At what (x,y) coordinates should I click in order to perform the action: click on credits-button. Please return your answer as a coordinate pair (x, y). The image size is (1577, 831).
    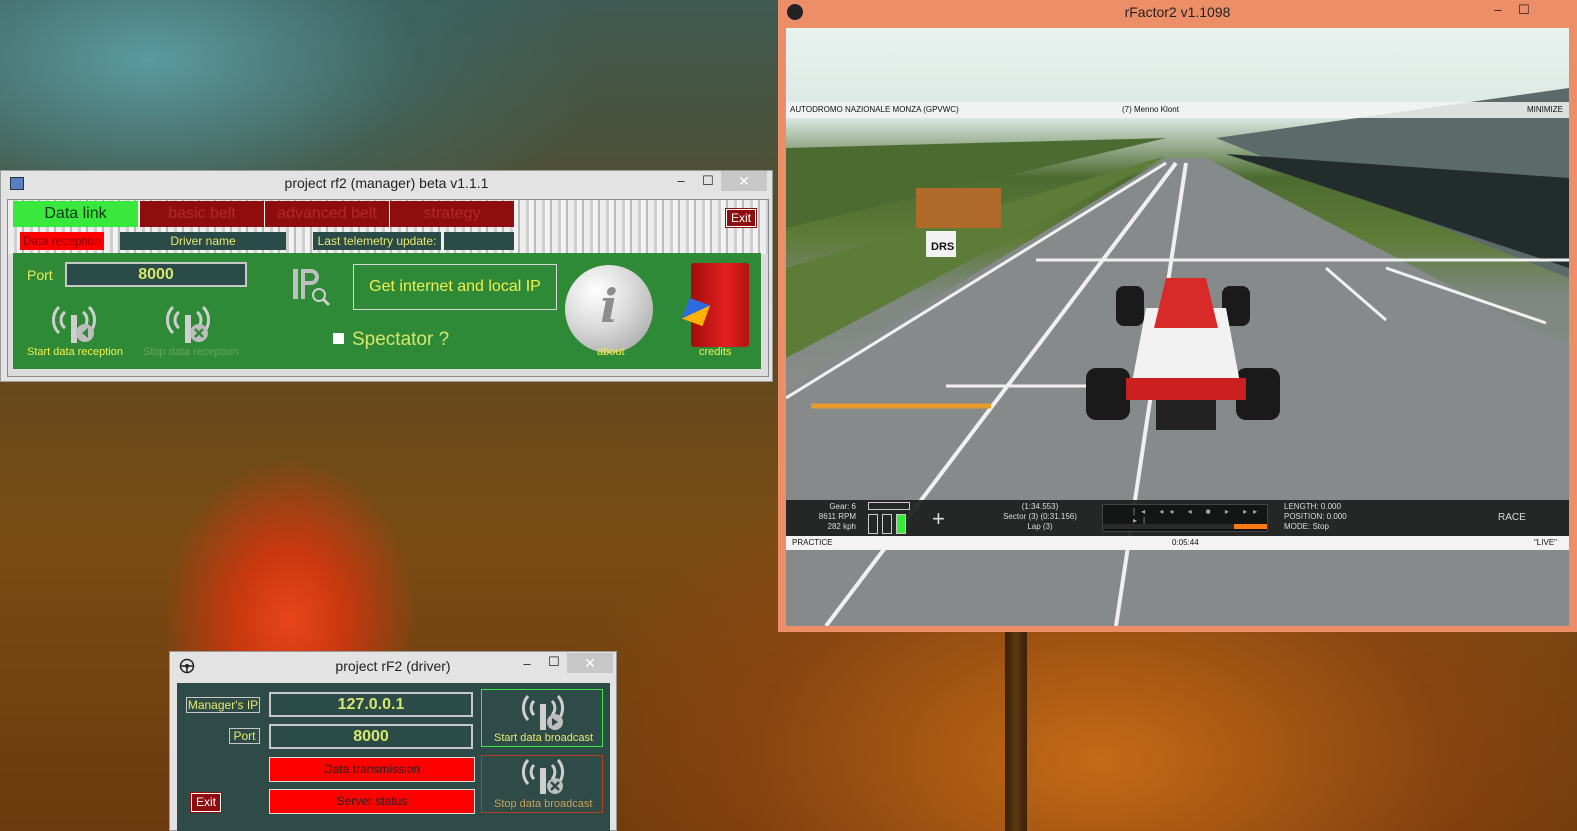
    Looking at the image, I should click on (718, 305).